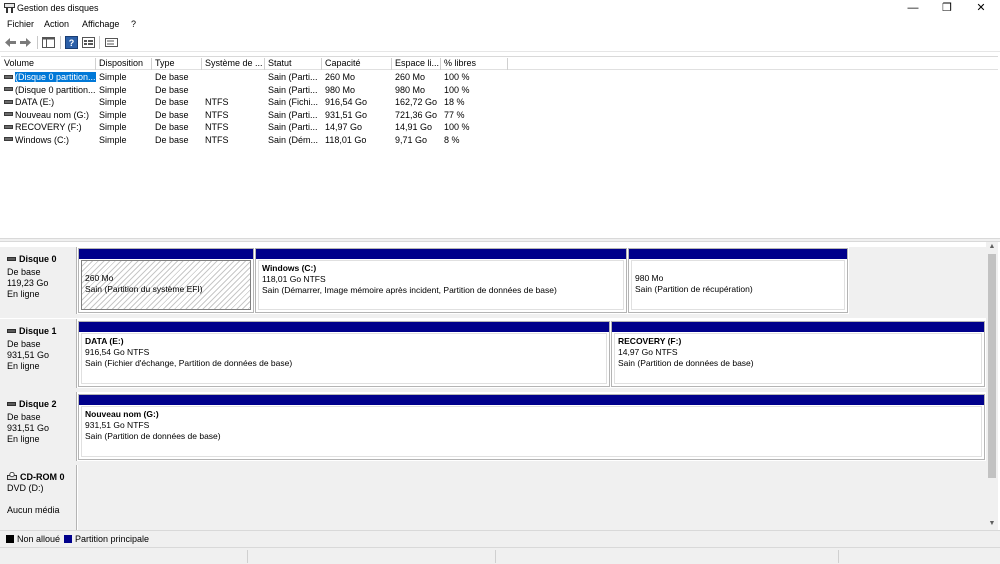 The image size is (1000, 564). What do you see at coordinates (39, 539) in the screenshot?
I see `legend-label-unallocated: Non alloué` at bounding box center [39, 539].